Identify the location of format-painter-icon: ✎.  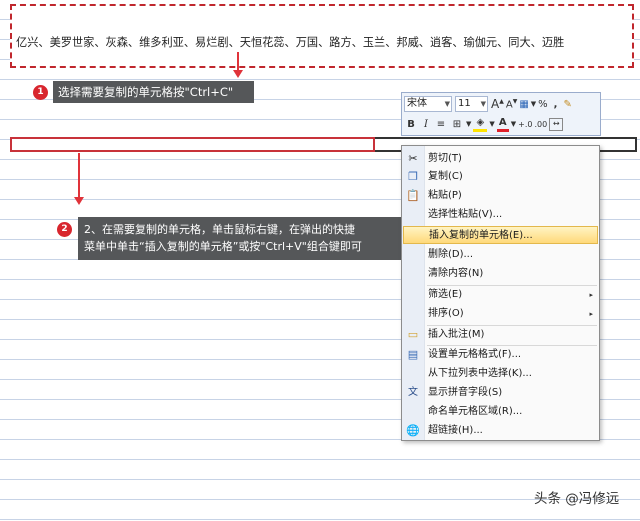
(567, 104).